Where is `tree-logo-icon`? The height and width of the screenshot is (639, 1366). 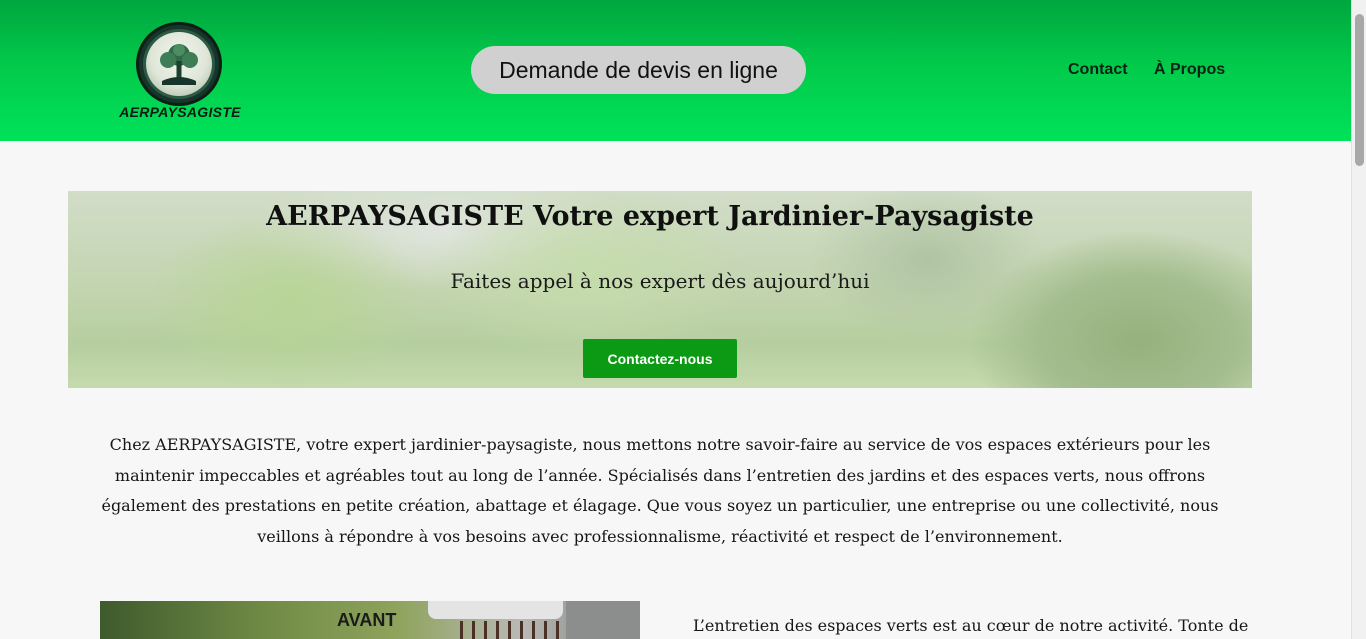 tree-logo-icon is located at coordinates (179, 64).